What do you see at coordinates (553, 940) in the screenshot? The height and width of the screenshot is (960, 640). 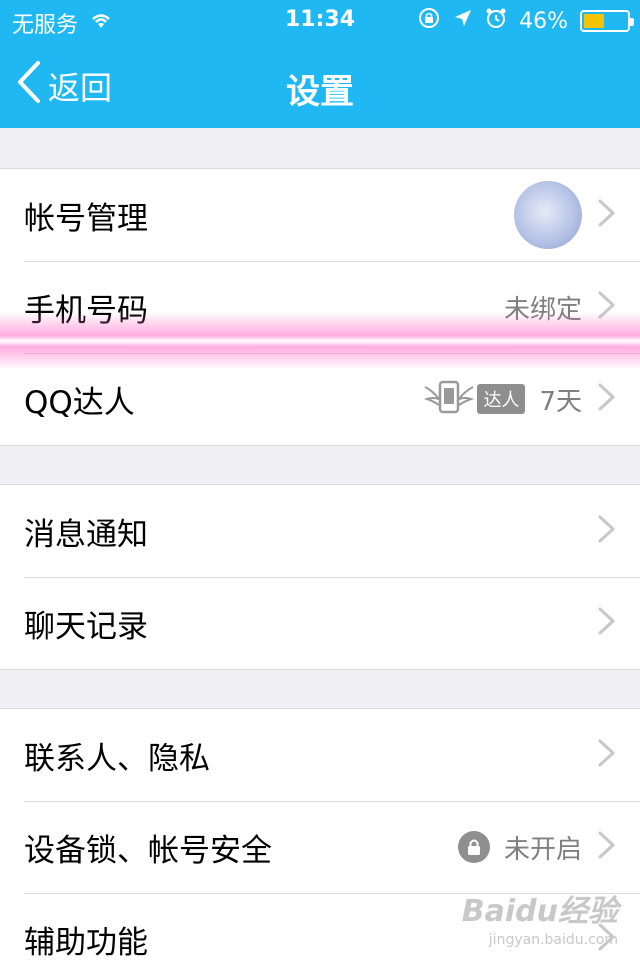 I see `watermark-sub: jingyan.baidu.com` at bounding box center [553, 940].